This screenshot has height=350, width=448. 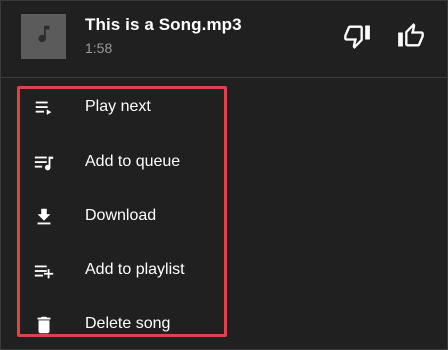 I want to click on menu-item-play-next: Play next, so click(x=122, y=109).